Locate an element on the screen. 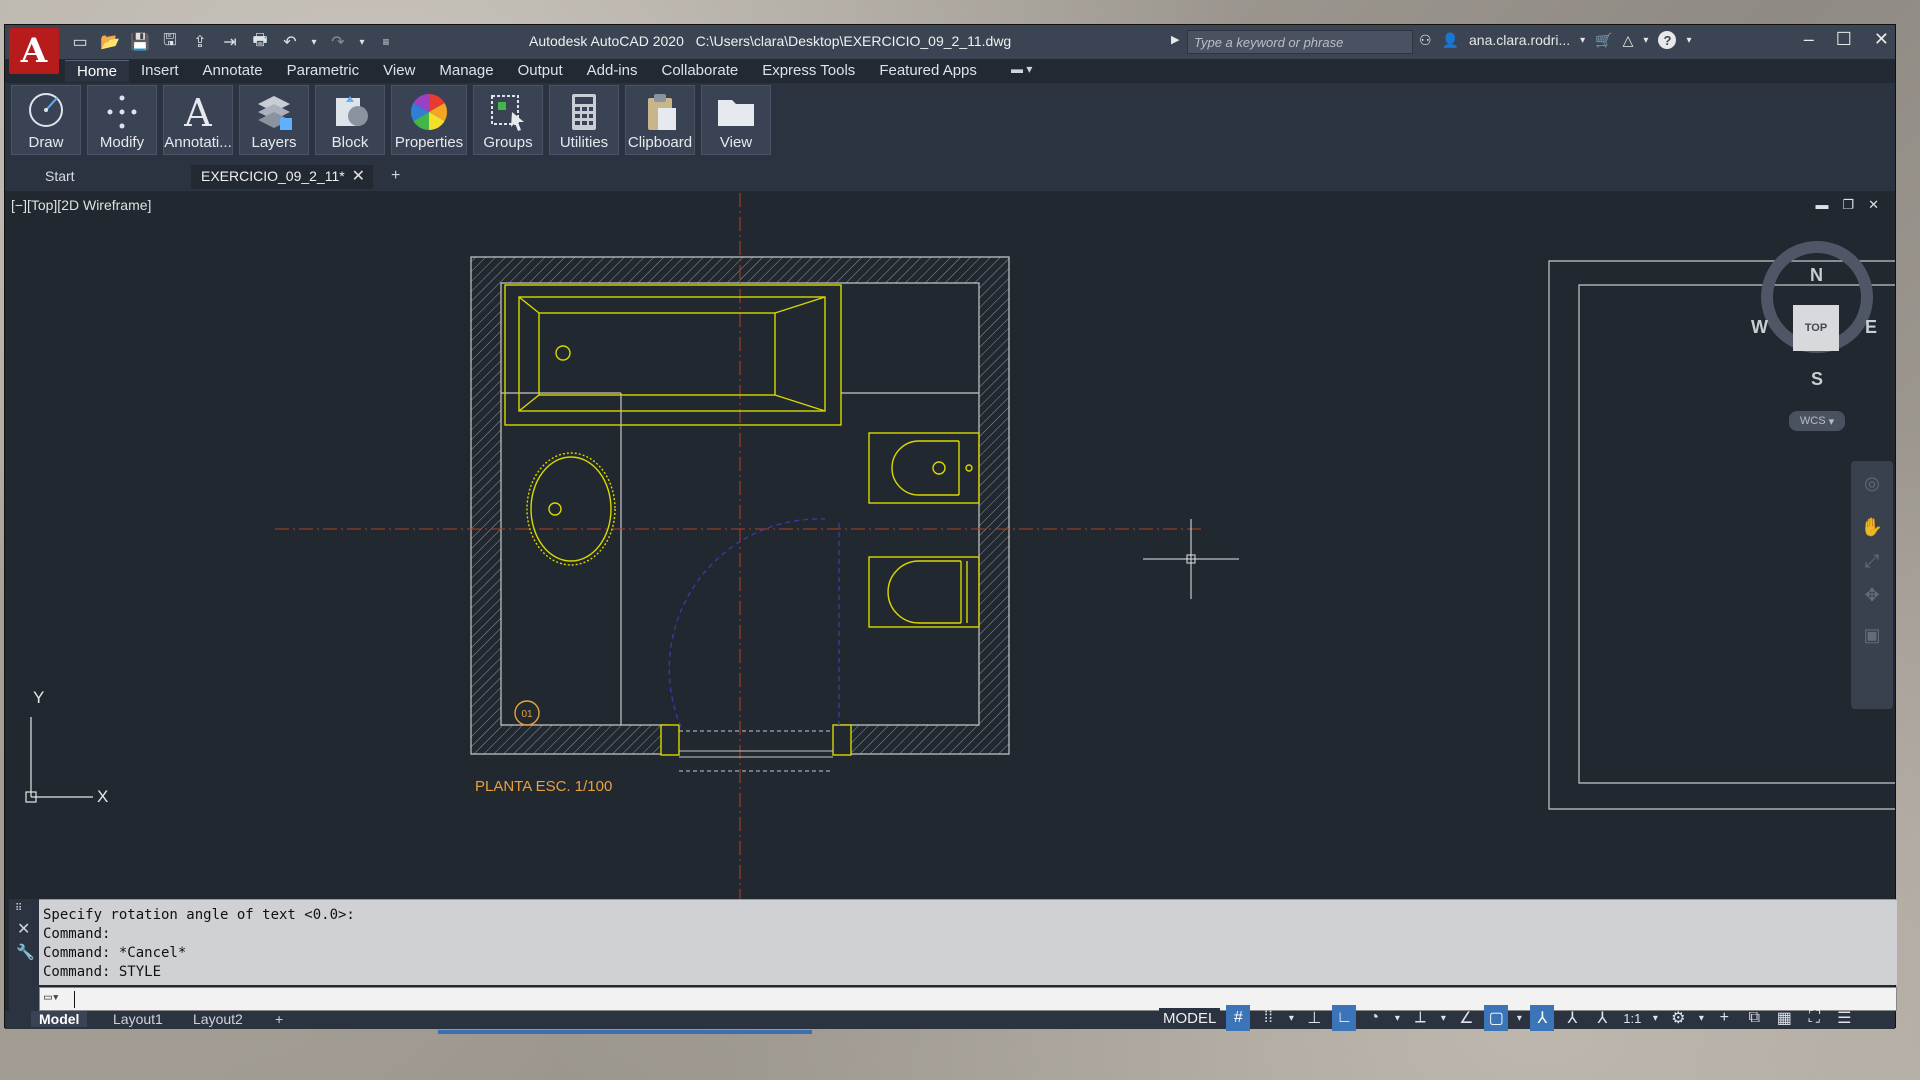  command-grip-icon: ⠿ is located at coordinates (18, 908).